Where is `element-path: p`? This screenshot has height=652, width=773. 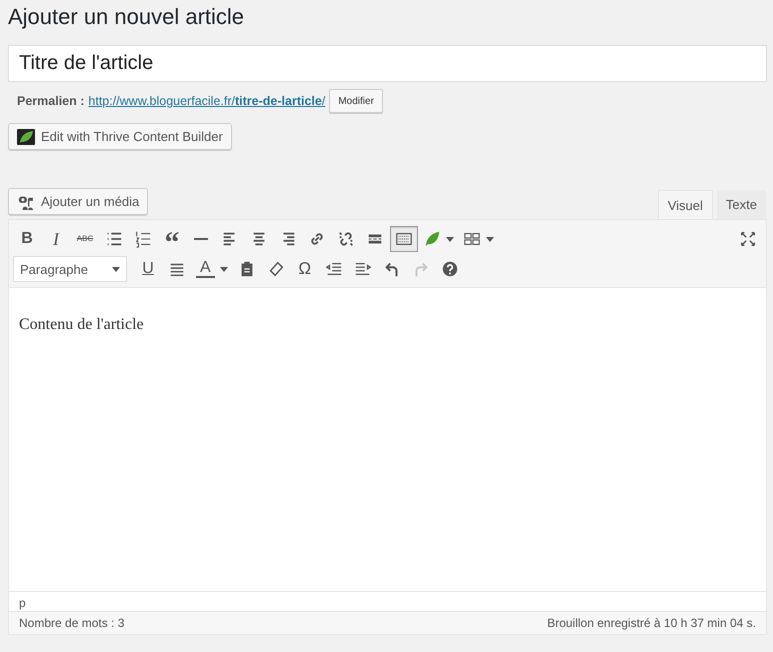
element-path: p is located at coordinates (22, 603).